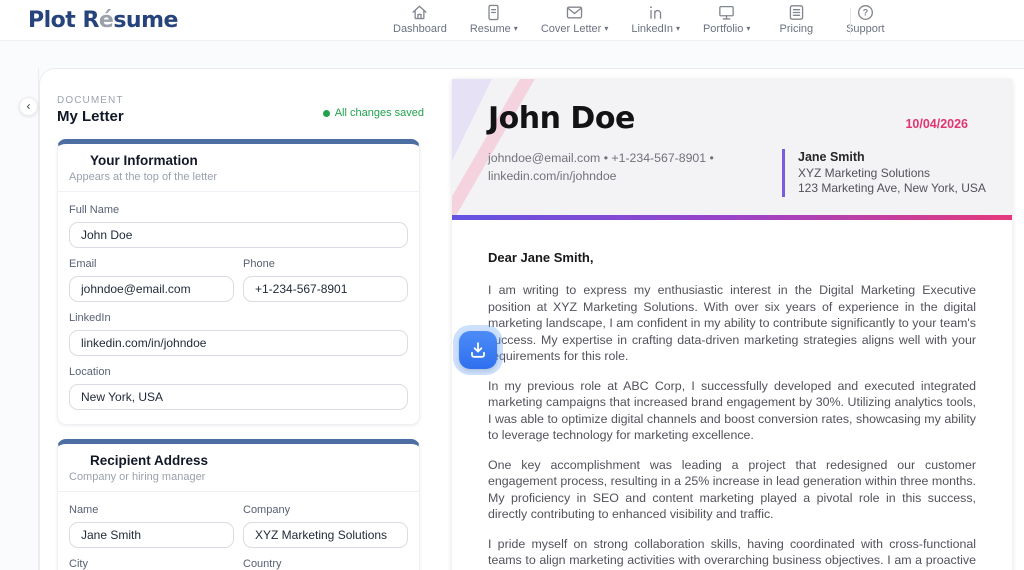  I want to click on nav-item-label: LinkedIn, so click(652, 29).